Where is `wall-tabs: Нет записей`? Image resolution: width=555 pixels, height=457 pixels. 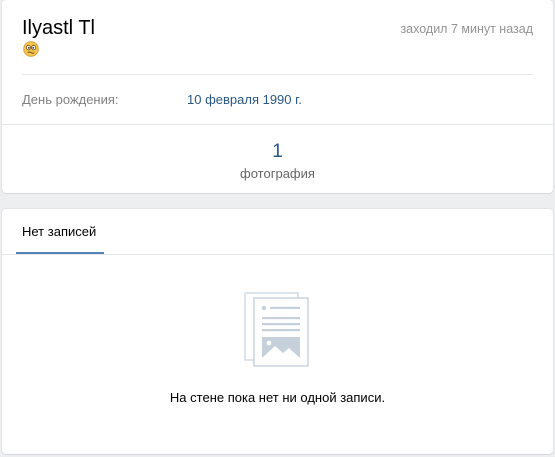 wall-tabs: Нет записей is located at coordinates (277, 232).